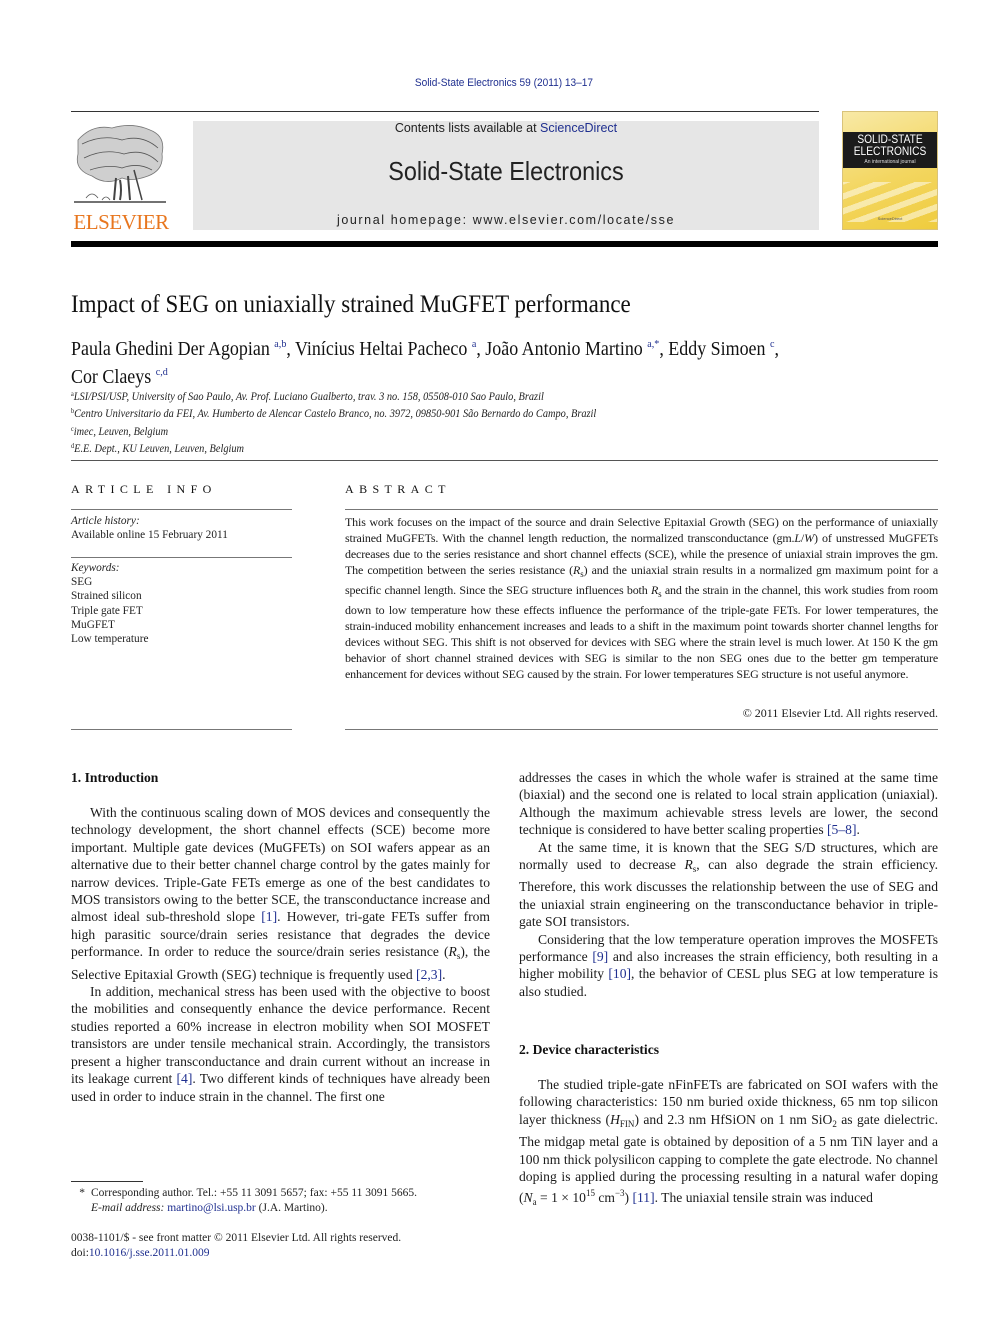 The image size is (992, 1323). I want to click on elsevier-wordmark: ELSEVIER, so click(121, 222).